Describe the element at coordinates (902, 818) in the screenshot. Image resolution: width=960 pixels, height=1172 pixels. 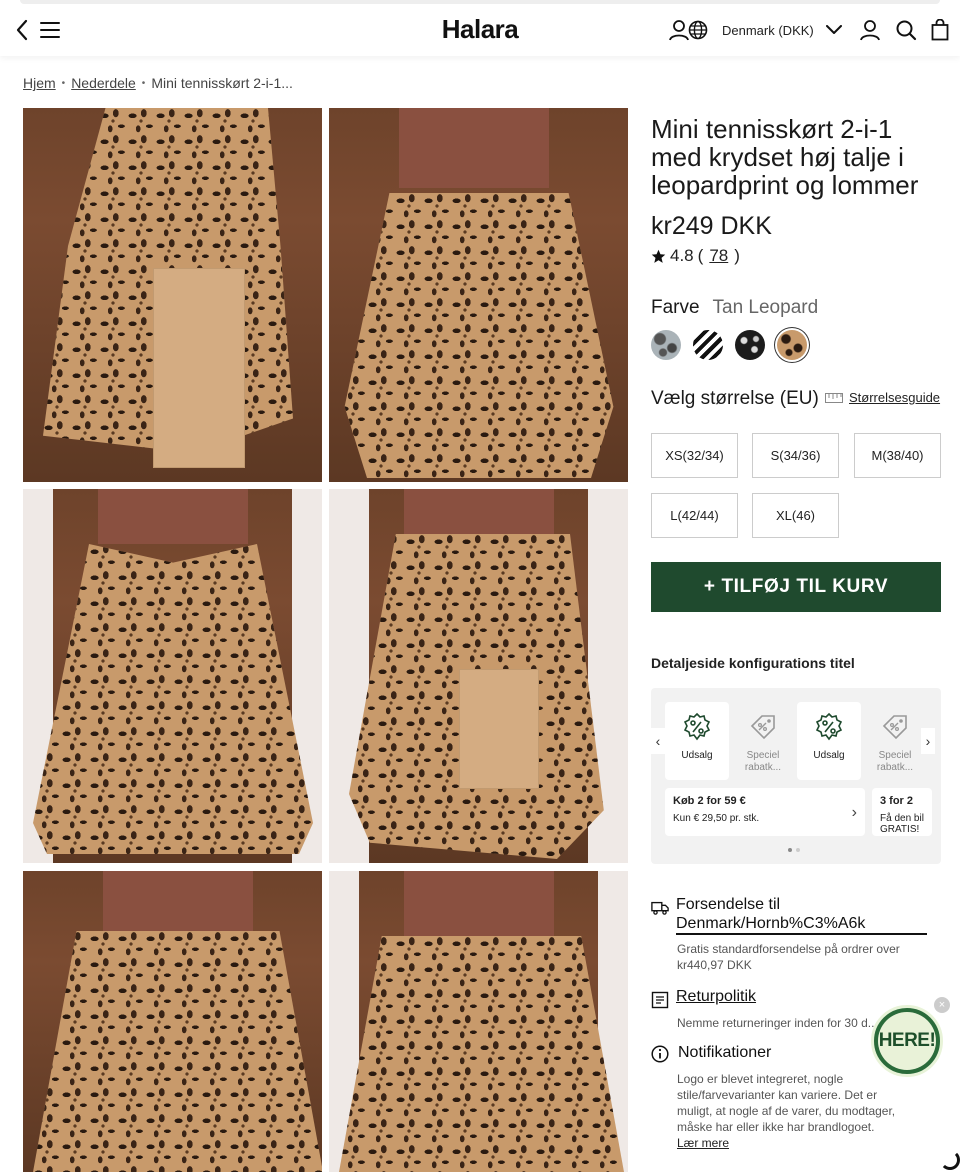
I see `deal-subtitle: Få den bil` at that location.